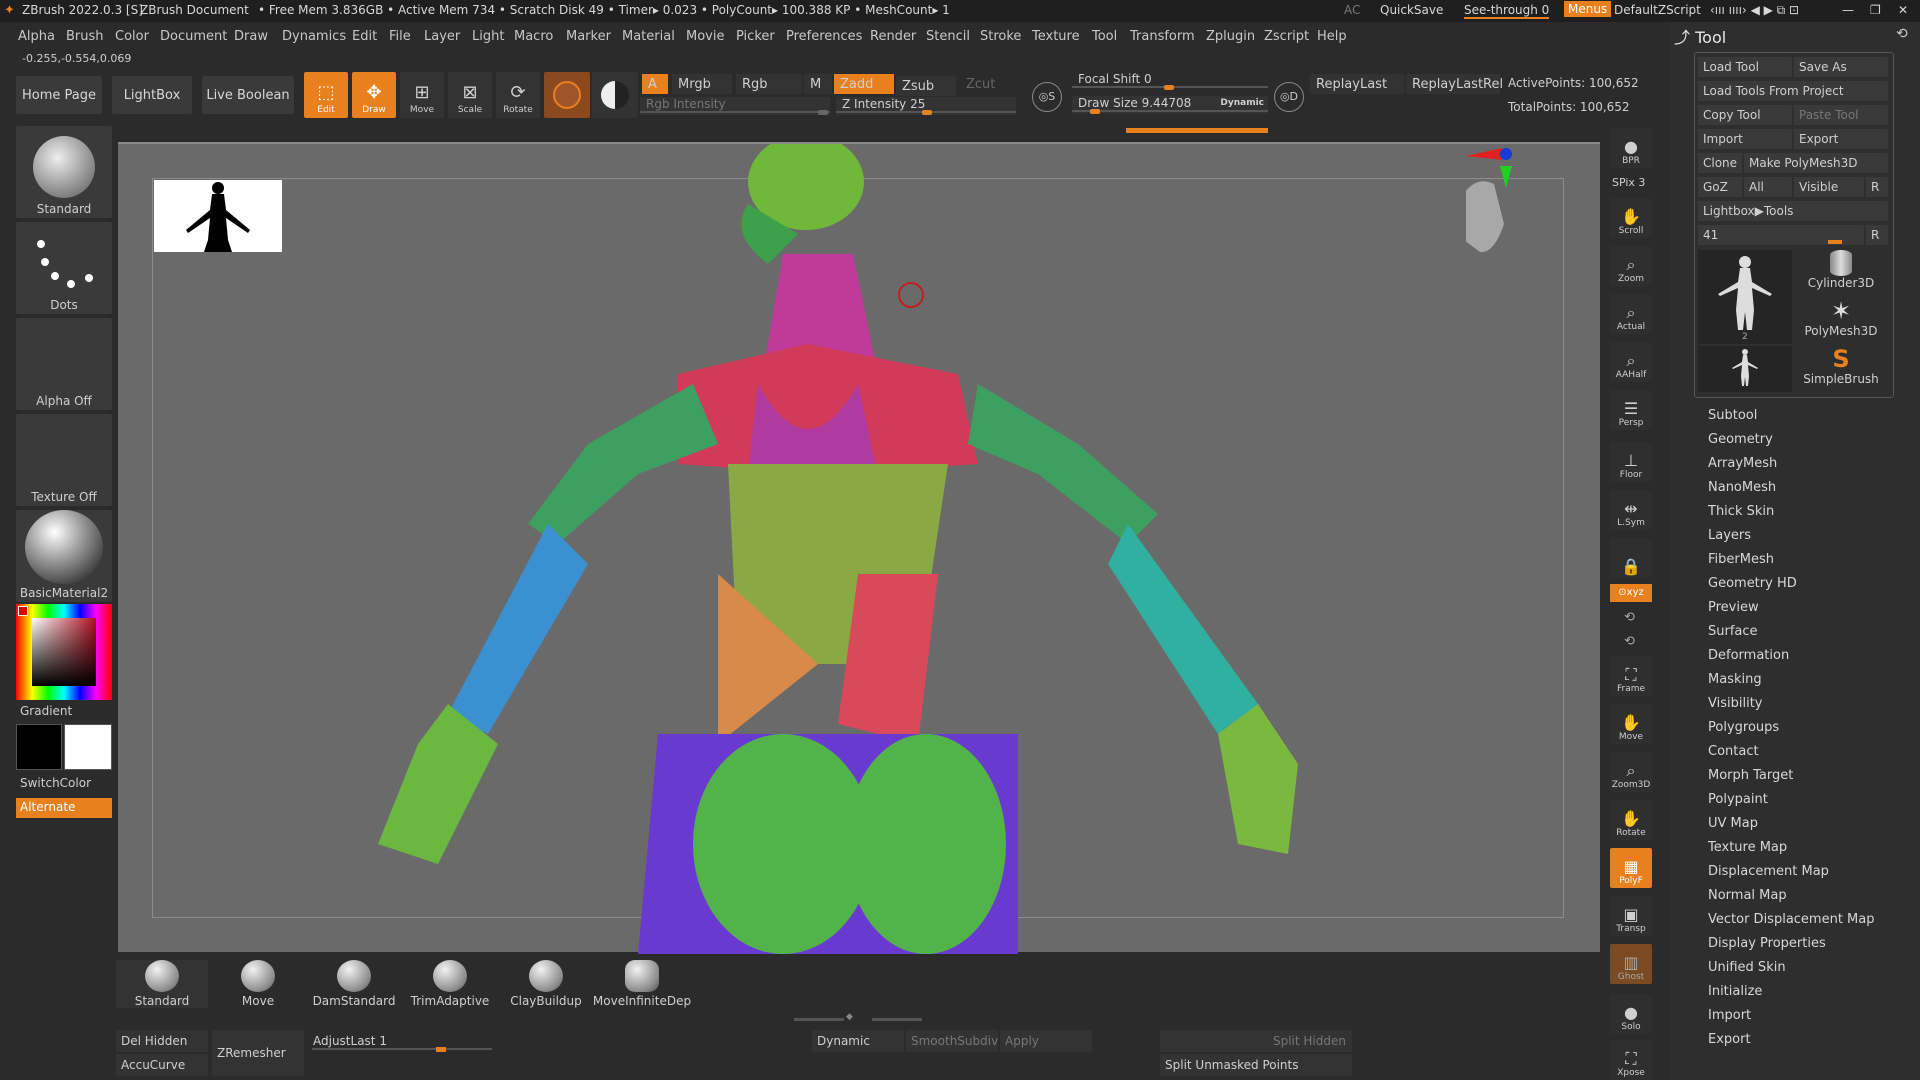 The width and height of the screenshot is (1920, 1080). What do you see at coordinates (1256, 1065) in the screenshot?
I see `split-unmasked-points-button: Split Unmasked Points` at bounding box center [1256, 1065].